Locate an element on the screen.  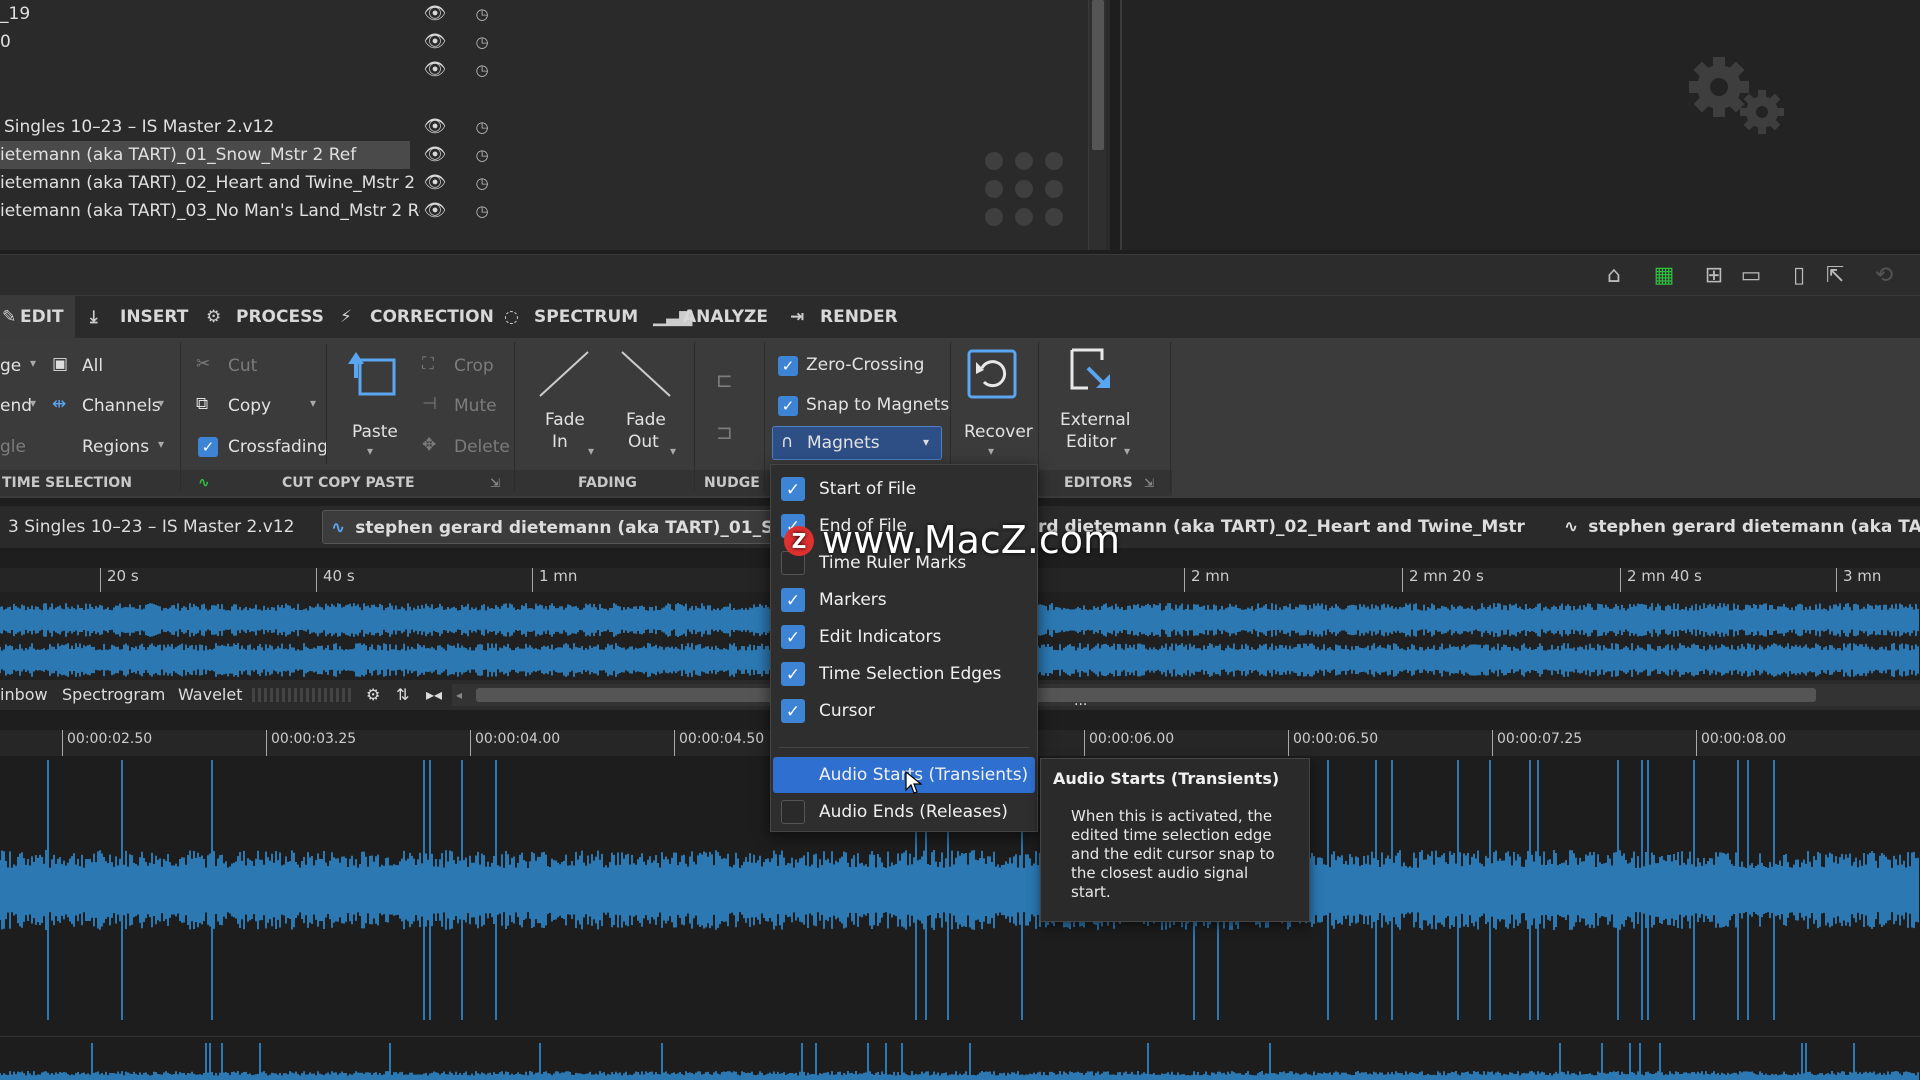
home-icon: ⌂ is located at coordinates (1614, 276).